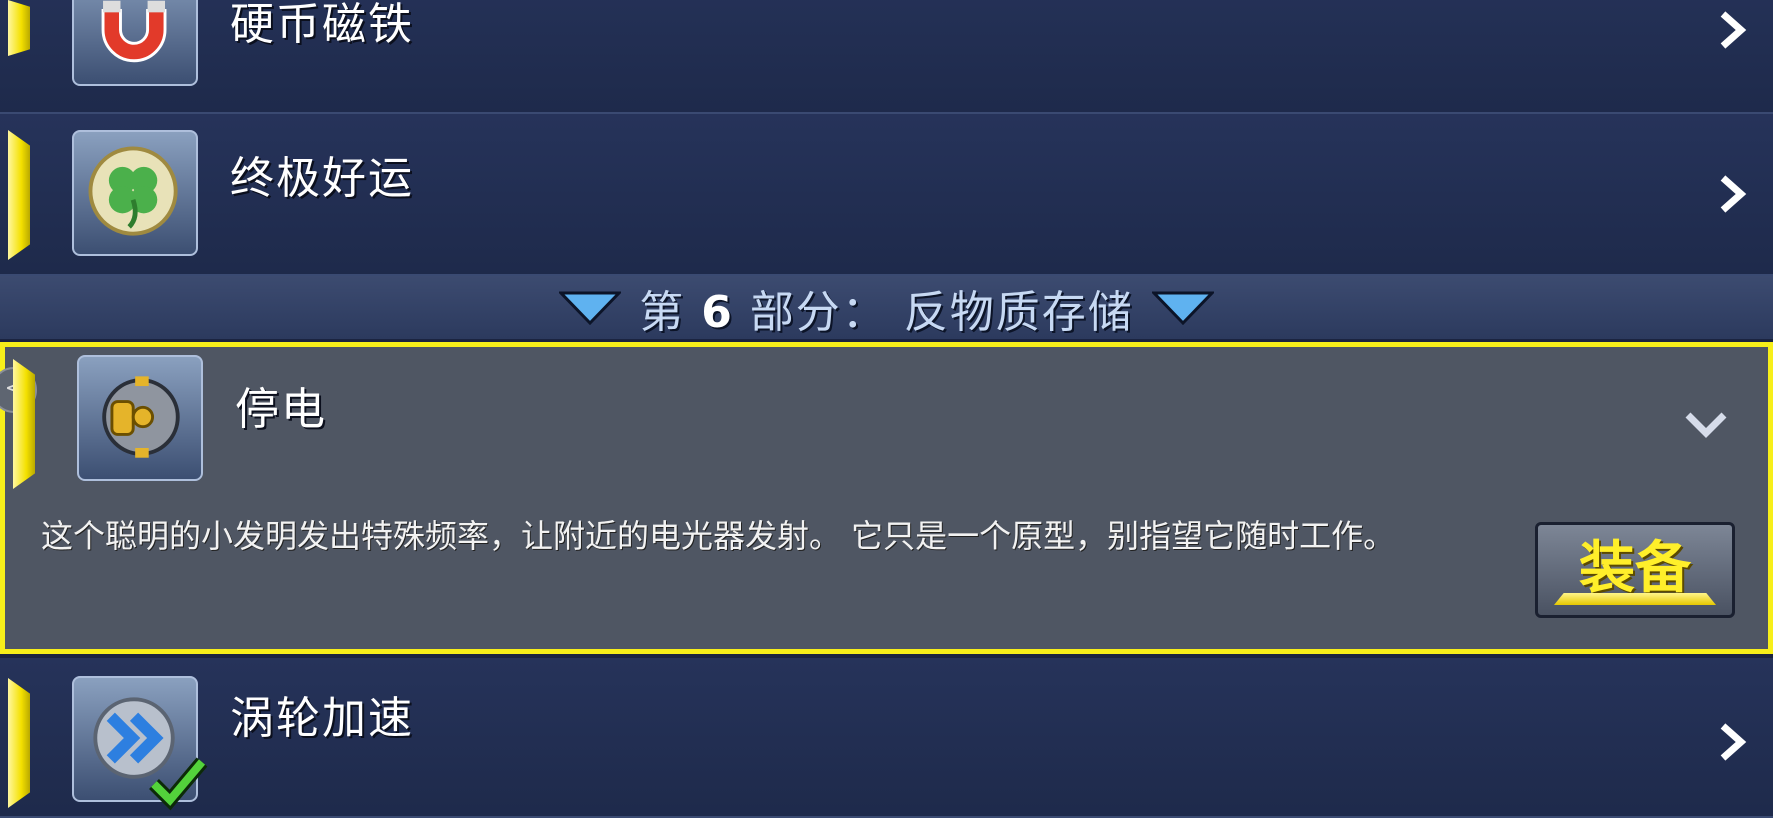 Image resolution: width=1773 pixels, height=818 pixels. I want to click on section-suffix: 部分：, so click(818, 312).